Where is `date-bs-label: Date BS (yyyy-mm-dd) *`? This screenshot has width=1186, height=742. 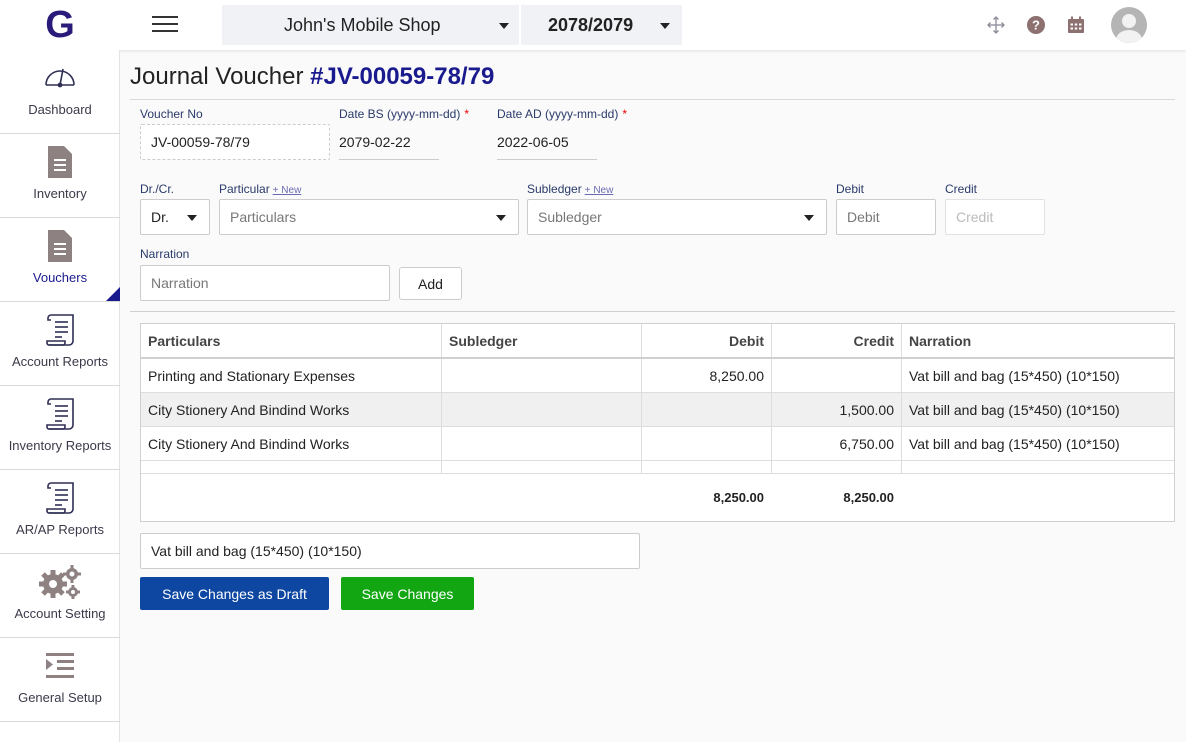 date-bs-label: Date BS (yyyy-mm-dd) * is located at coordinates (404, 114).